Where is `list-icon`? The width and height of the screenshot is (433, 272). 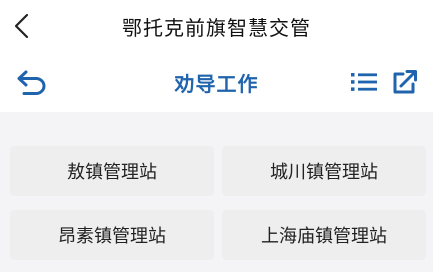
list-icon is located at coordinates (364, 82).